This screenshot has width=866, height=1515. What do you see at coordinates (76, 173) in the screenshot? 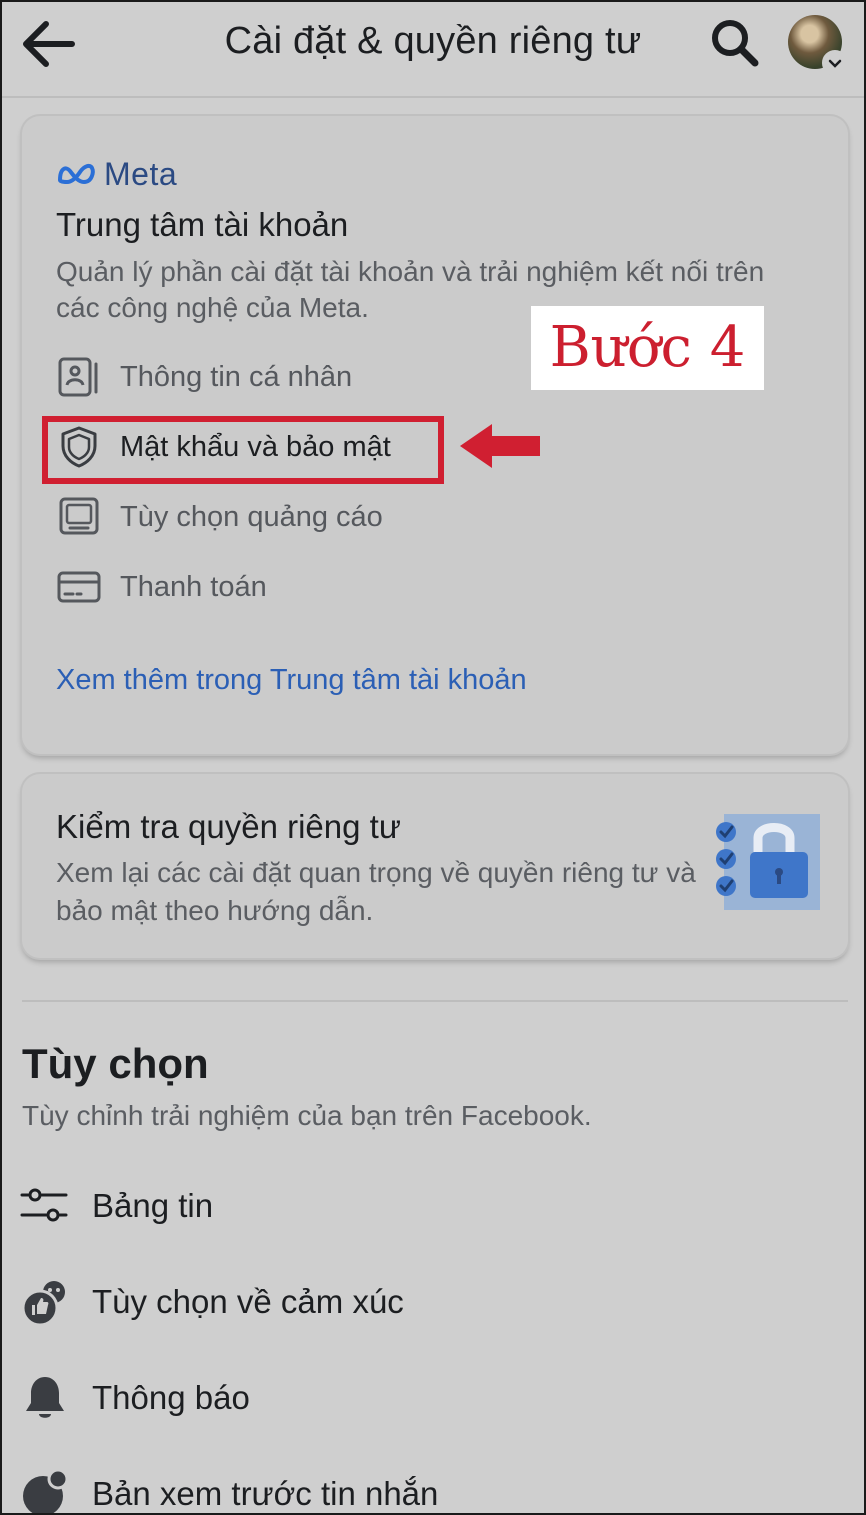
I see `meta-logo-icon` at bounding box center [76, 173].